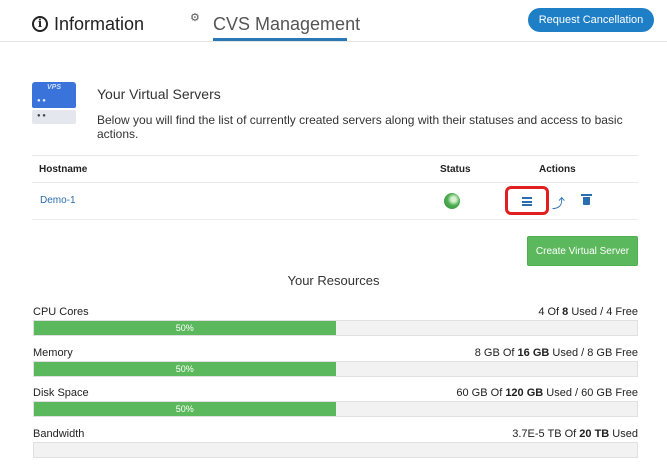 Image resolution: width=667 pixels, height=471 pixels. What do you see at coordinates (556, 353) in the screenshot?
I see `resource-usage: 8 GB Of 16 GB Used / 8 GB Free` at bounding box center [556, 353].